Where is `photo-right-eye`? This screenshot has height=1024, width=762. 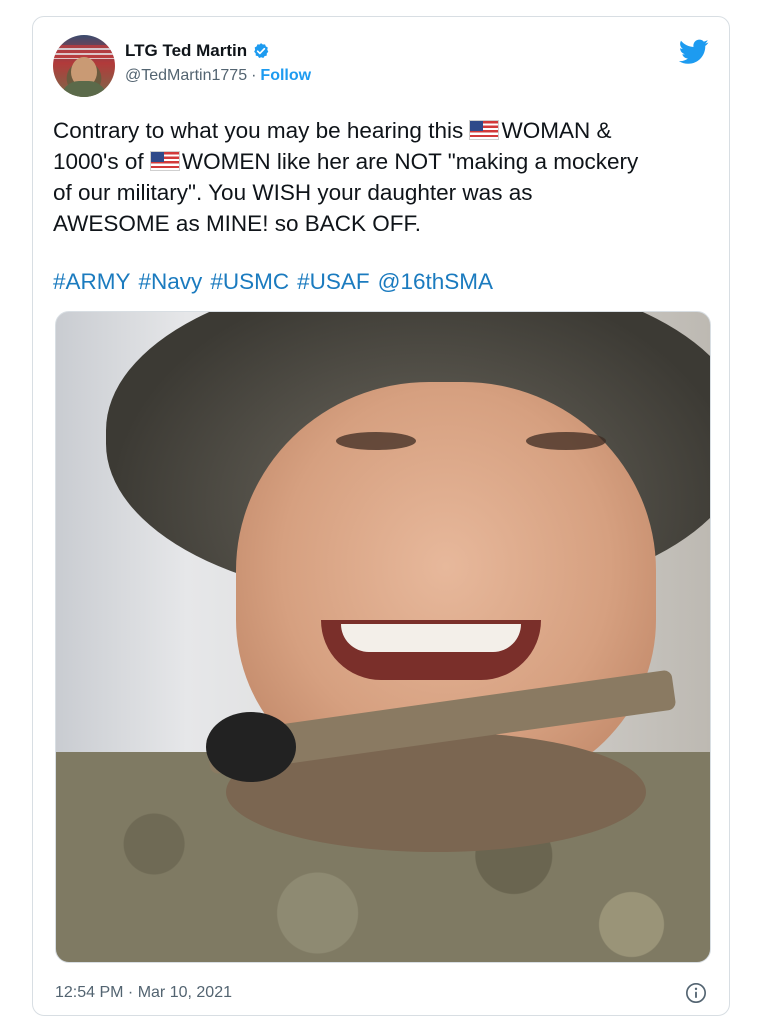
photo-right-eye is located at coordinates (566, 441).